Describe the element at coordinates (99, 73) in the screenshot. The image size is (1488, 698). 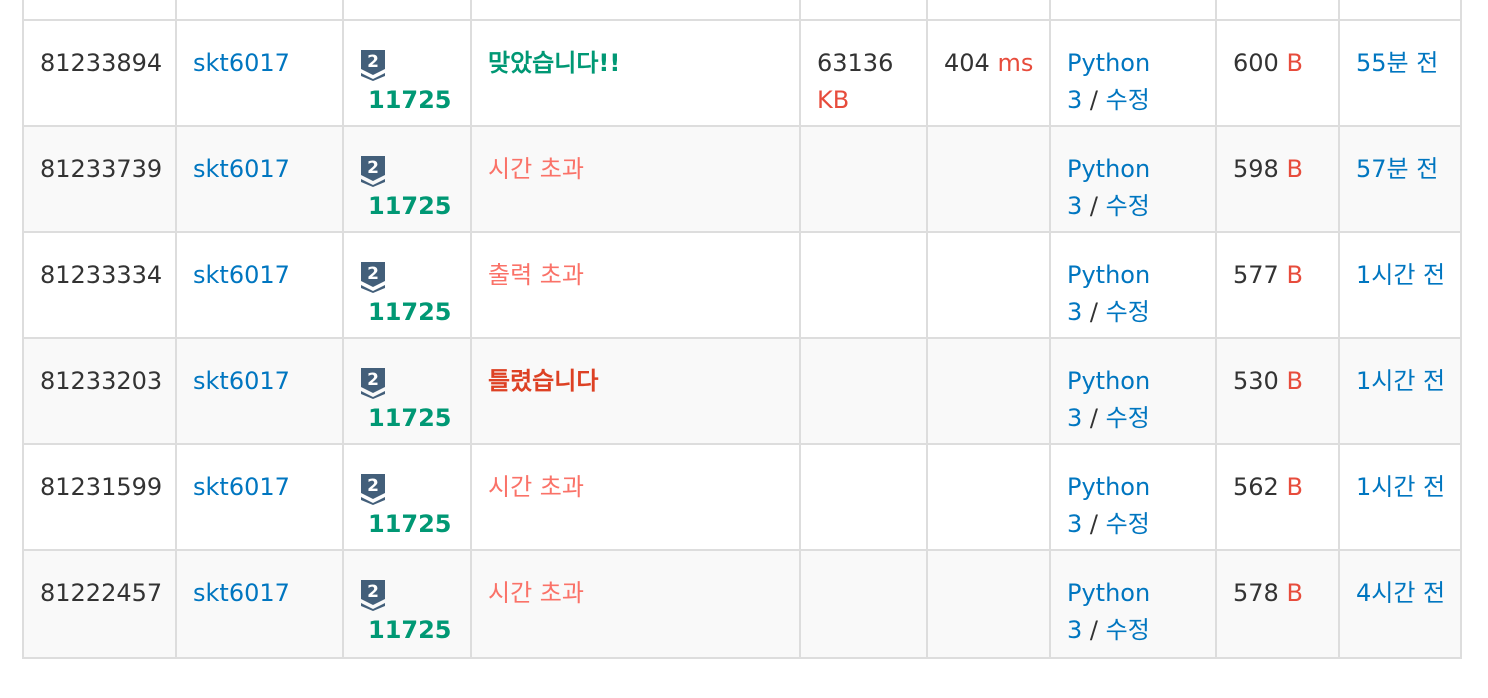
I see `submission-id: 81233894` at that location.